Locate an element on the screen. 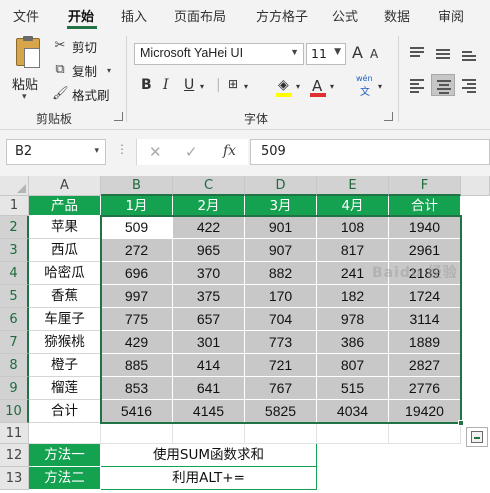 The height and width of the screenshot is (493, 490). method-text-cell: 利用ALT+= is located at coordinates (209, 478).